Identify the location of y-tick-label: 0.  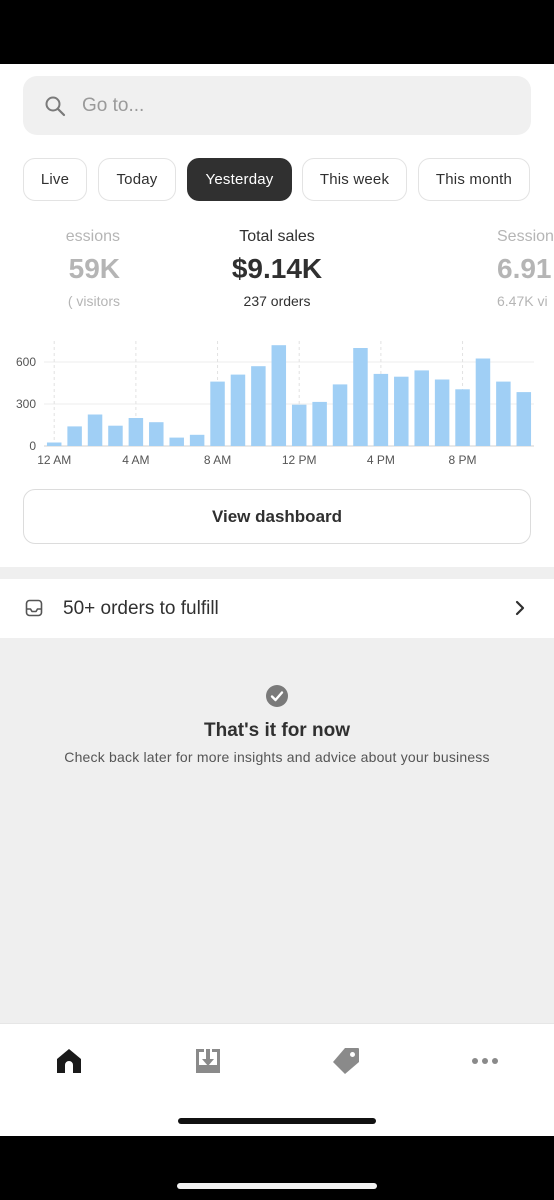
(32, 446).